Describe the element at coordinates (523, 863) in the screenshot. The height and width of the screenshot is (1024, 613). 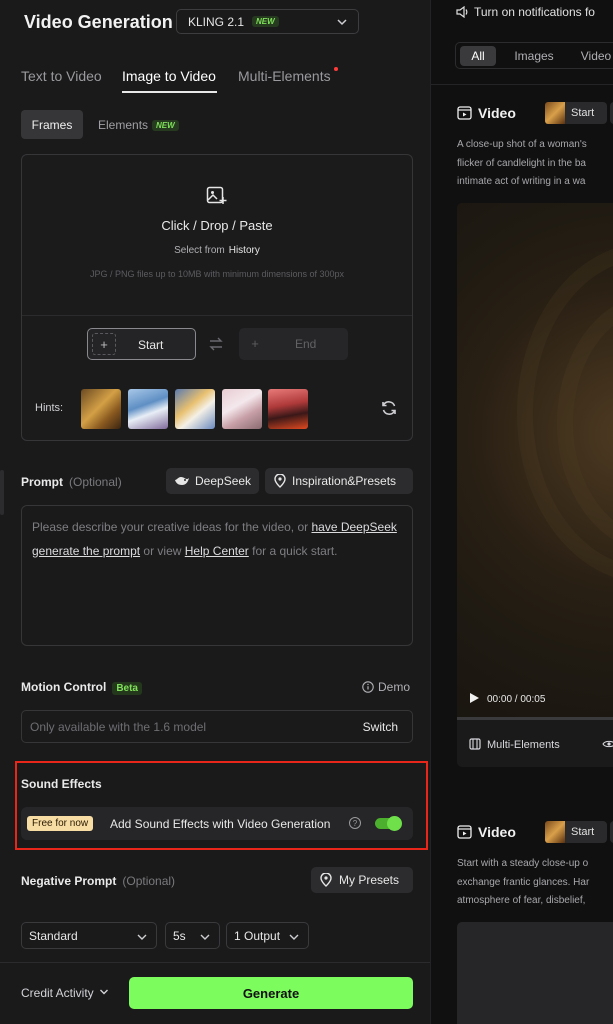
I see `description-line: Start with a steady close-up o` at that location.